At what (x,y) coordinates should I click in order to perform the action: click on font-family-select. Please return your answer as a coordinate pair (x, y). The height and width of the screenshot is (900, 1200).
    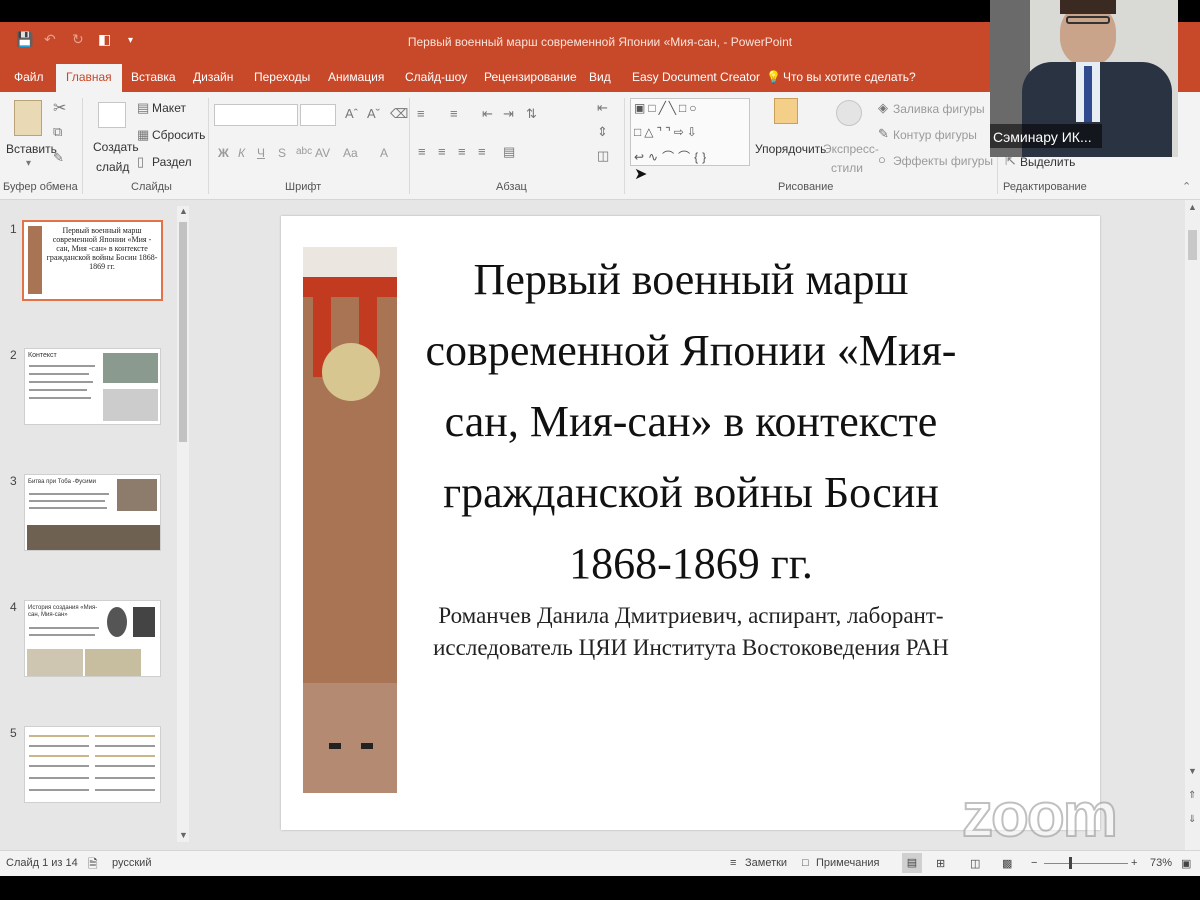
    Looking at the image, I should click on (256, 115).